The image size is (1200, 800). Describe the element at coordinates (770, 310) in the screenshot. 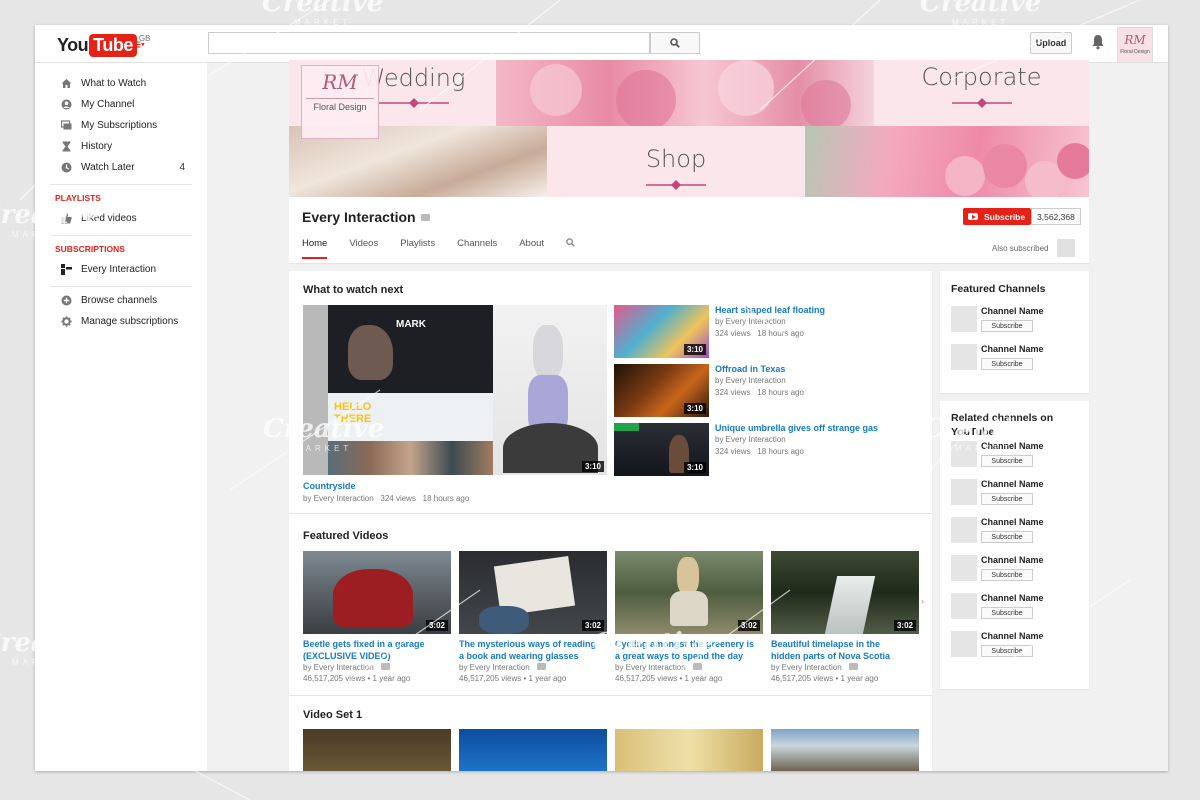

I see `side-video-title: Heart shaped leaf floating` at that location.